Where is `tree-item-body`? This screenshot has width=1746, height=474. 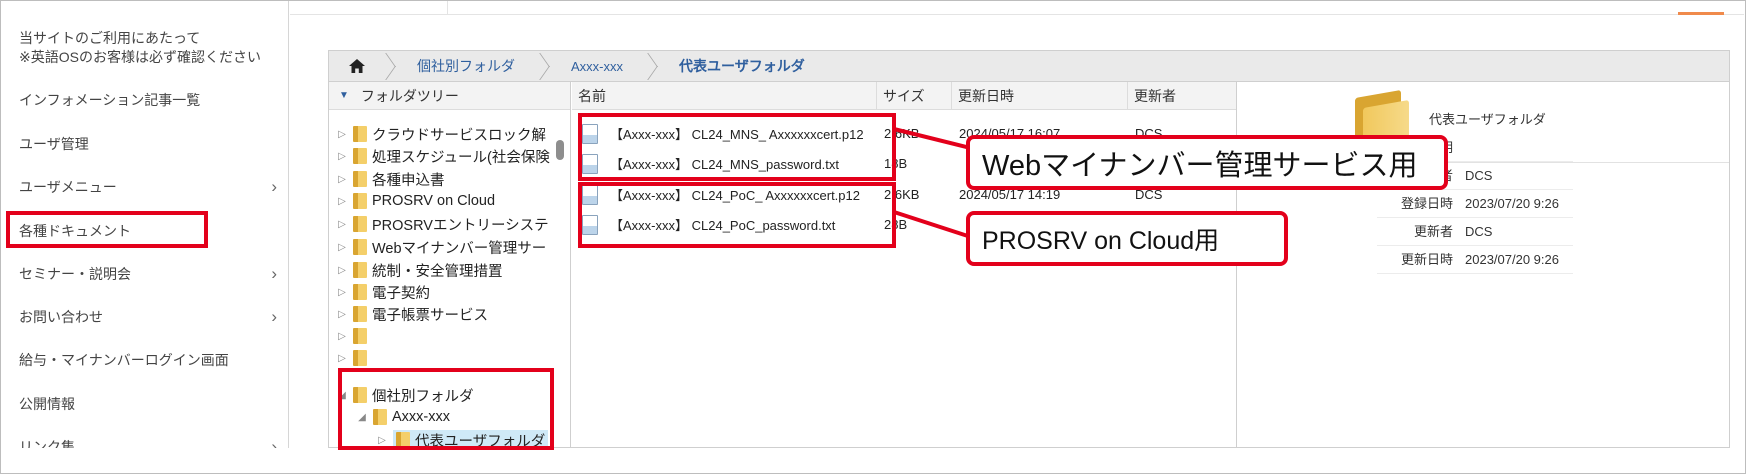 tree-item-body is located at coordinates (362, 336).